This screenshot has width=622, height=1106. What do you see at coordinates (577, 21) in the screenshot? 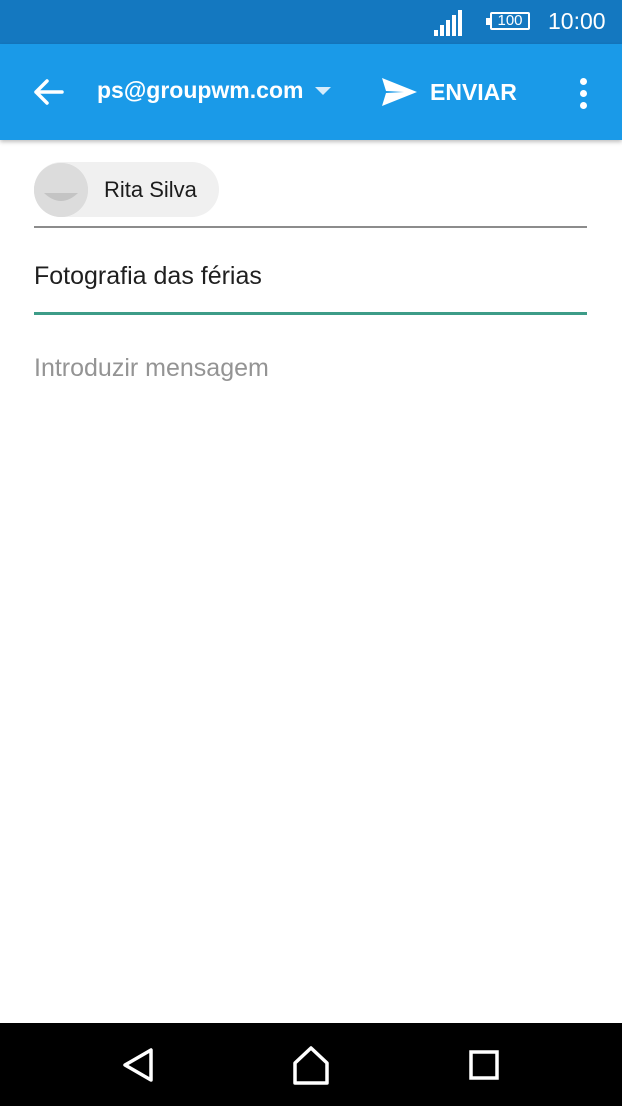
I see `status-time: 10:00` at bounding box center [577, 21].